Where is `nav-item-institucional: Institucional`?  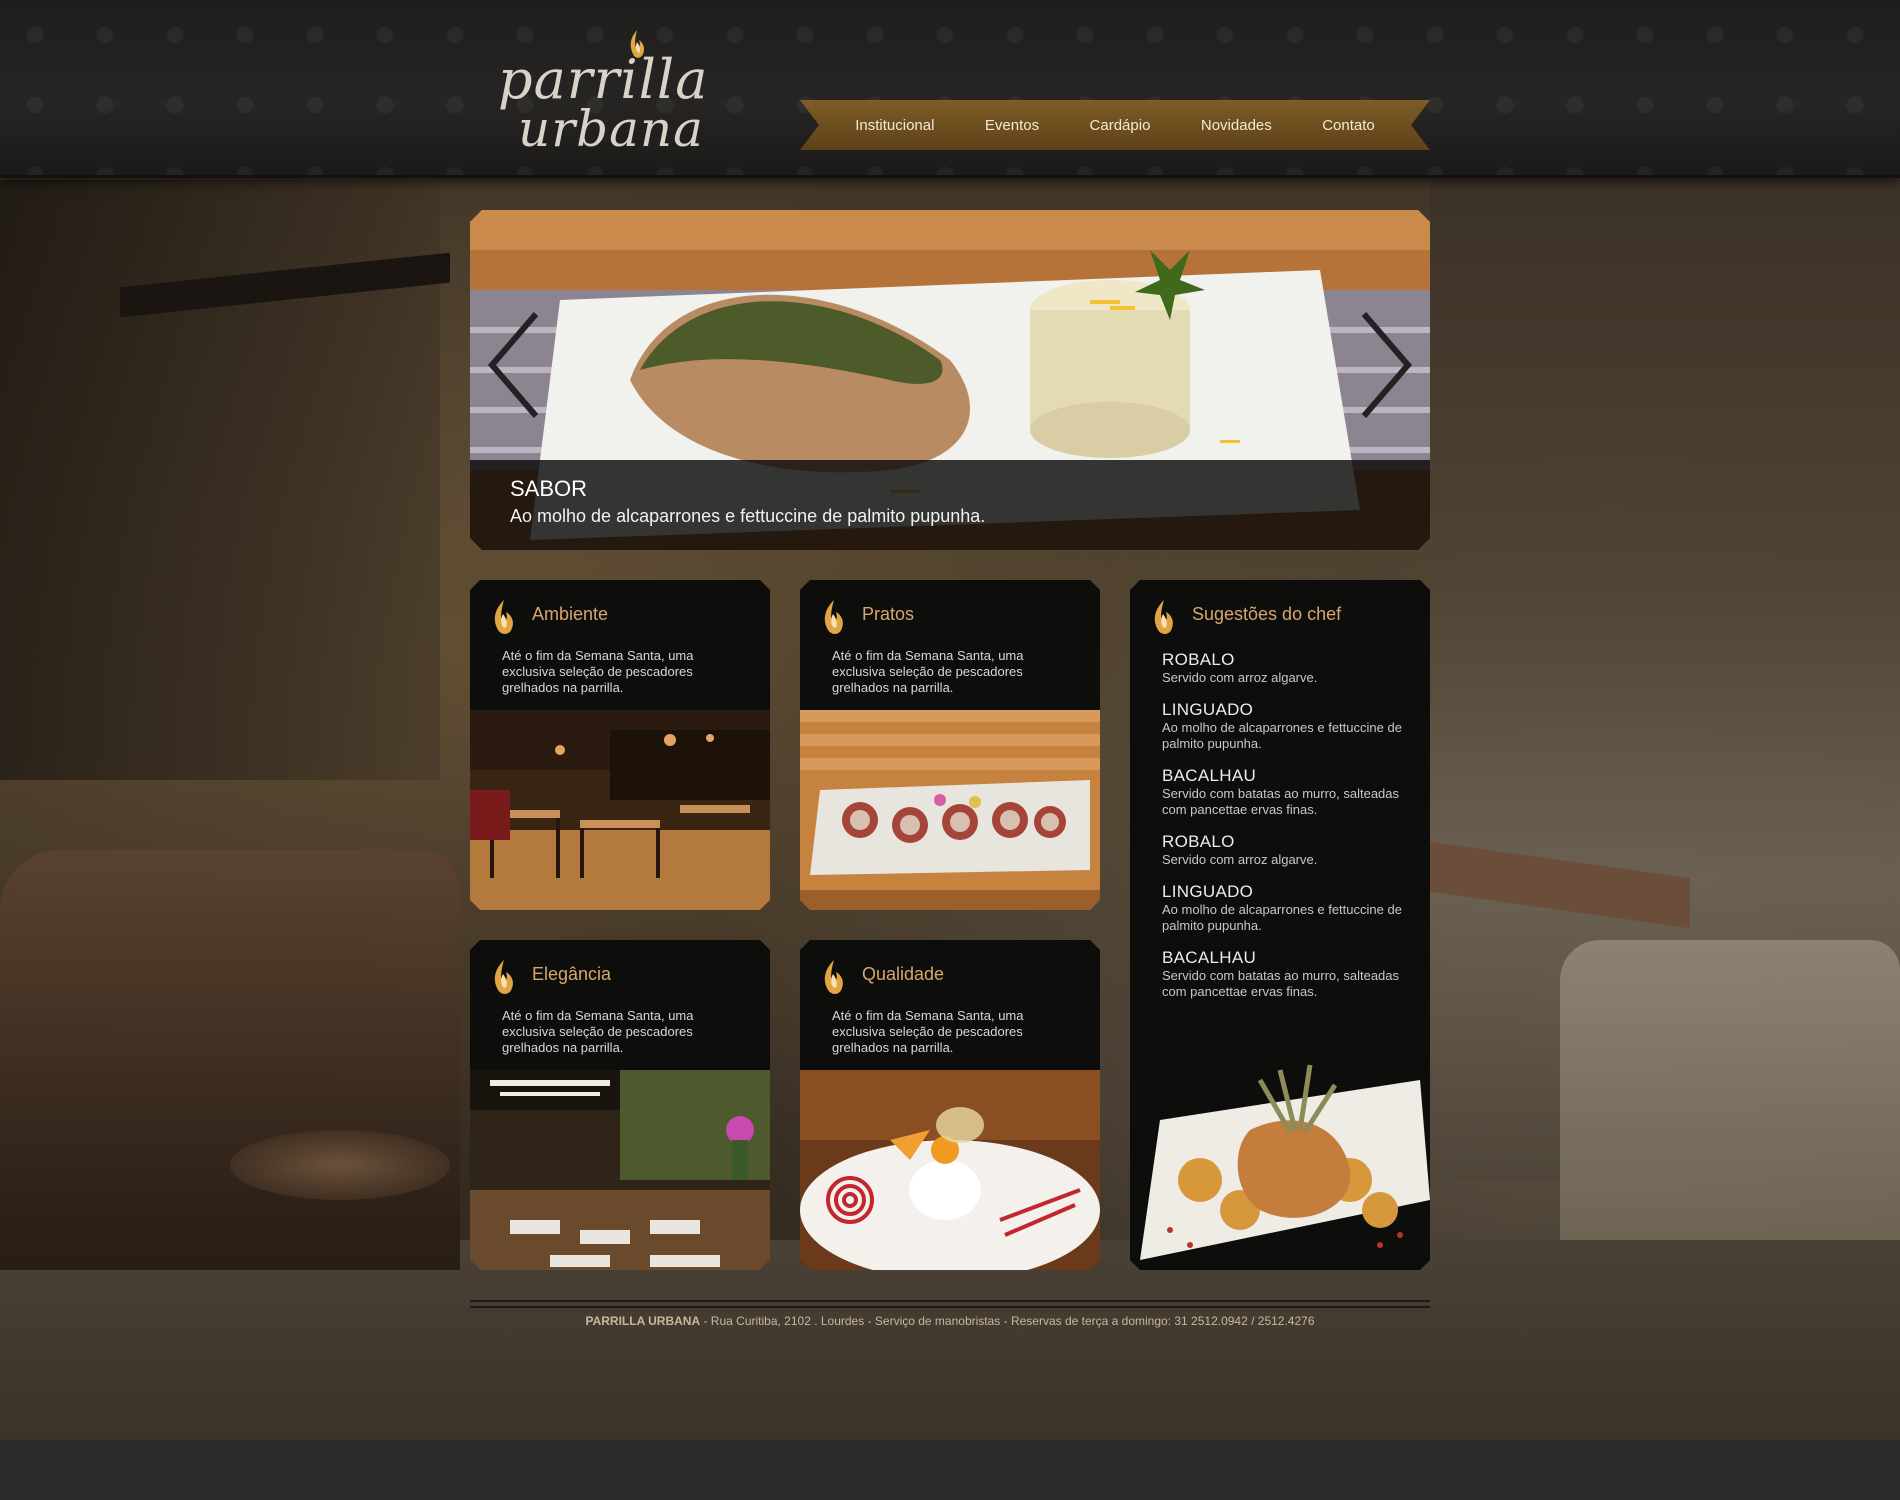 nav-item-institucional: Institucional is located at coordinates (894, 125).